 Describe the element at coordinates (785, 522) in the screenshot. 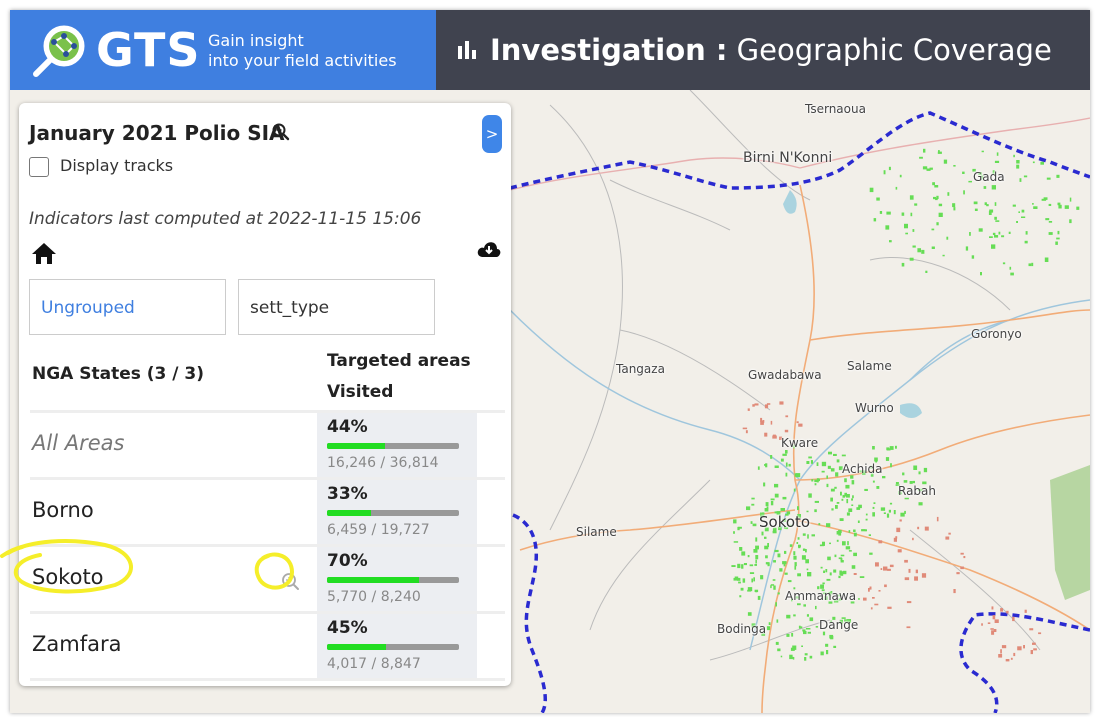

I see `map-label-sokoto: Sokoto` at that location.